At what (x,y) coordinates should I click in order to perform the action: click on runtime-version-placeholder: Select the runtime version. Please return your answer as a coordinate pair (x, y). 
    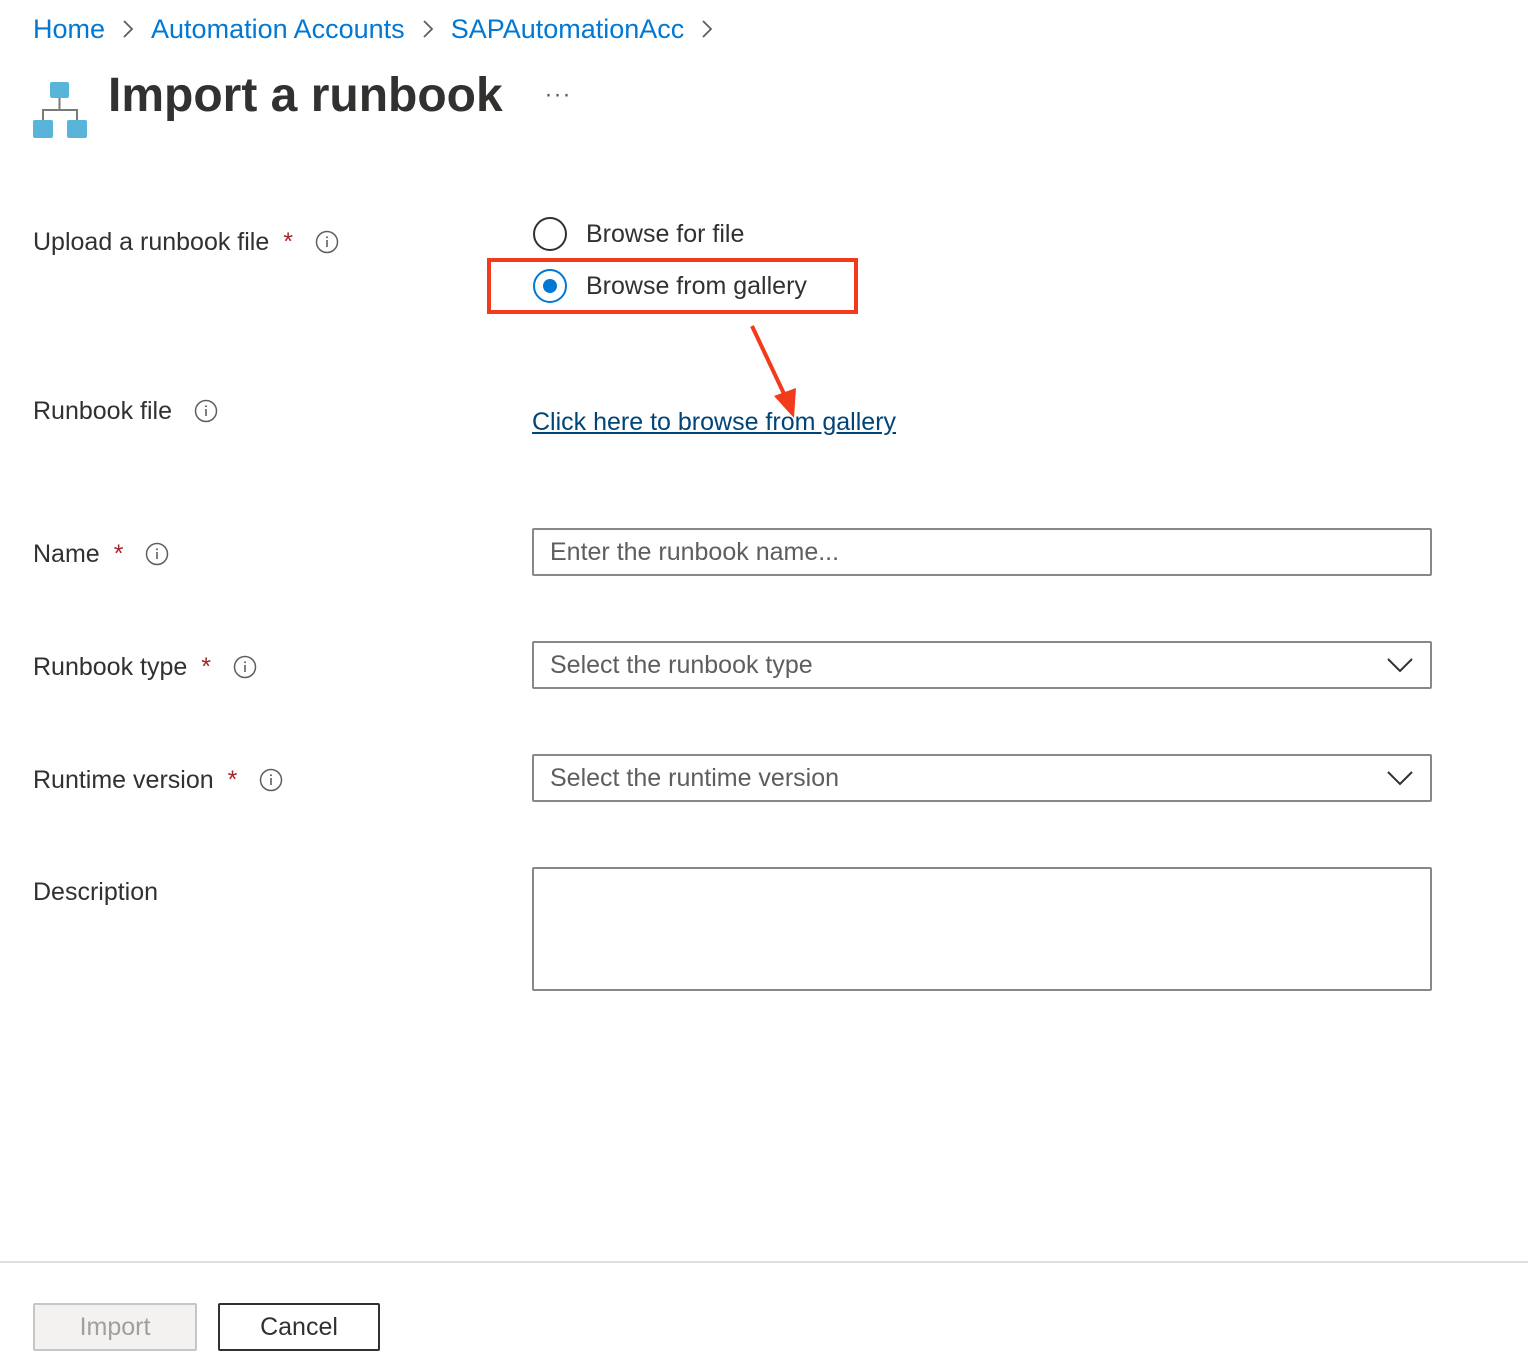
    Looking at the image, I should click on (695, 778).